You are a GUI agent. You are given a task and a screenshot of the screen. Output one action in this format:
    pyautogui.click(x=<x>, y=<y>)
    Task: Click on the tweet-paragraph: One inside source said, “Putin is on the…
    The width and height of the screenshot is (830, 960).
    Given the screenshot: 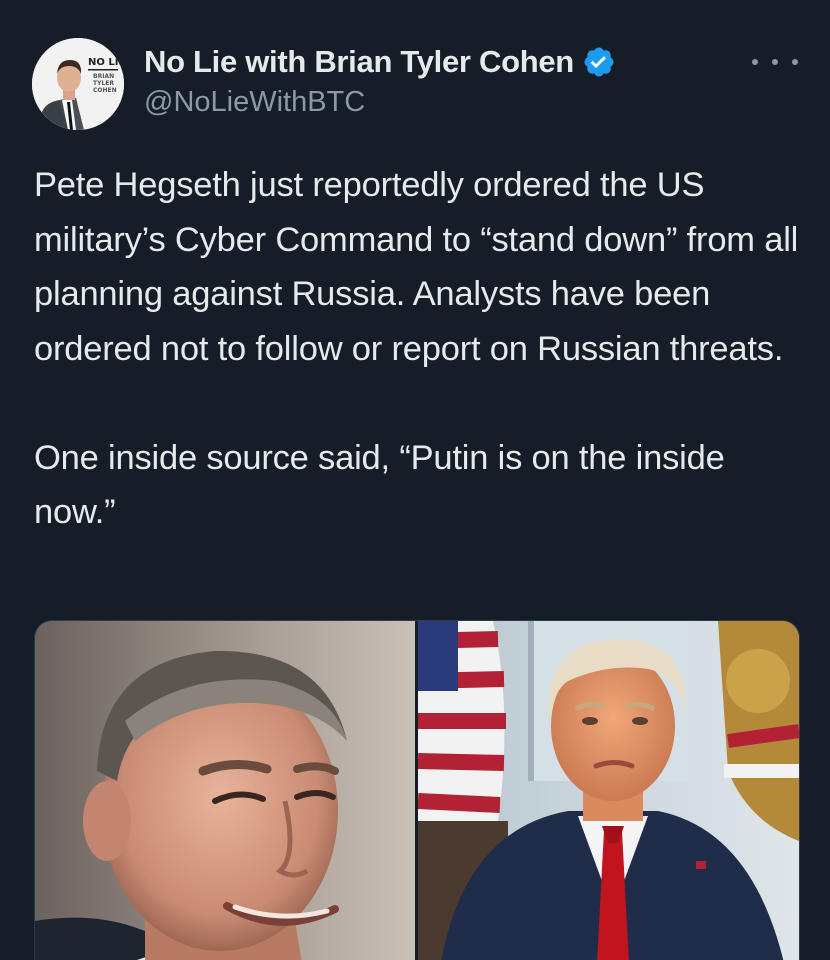 What is the action you would take?
    pyautogui.click(x=379, y=485)
    